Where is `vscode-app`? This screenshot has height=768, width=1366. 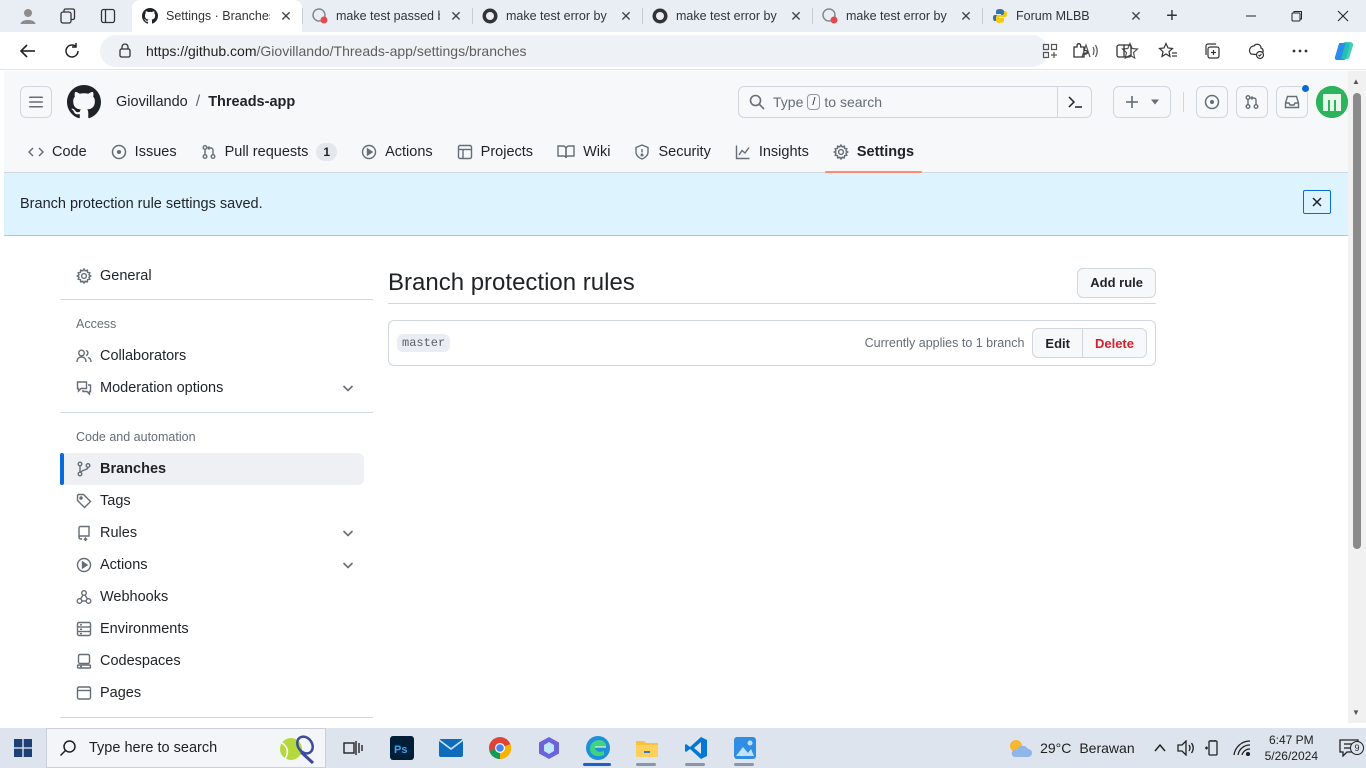 vscode-app is located at coordinates (695, 748).